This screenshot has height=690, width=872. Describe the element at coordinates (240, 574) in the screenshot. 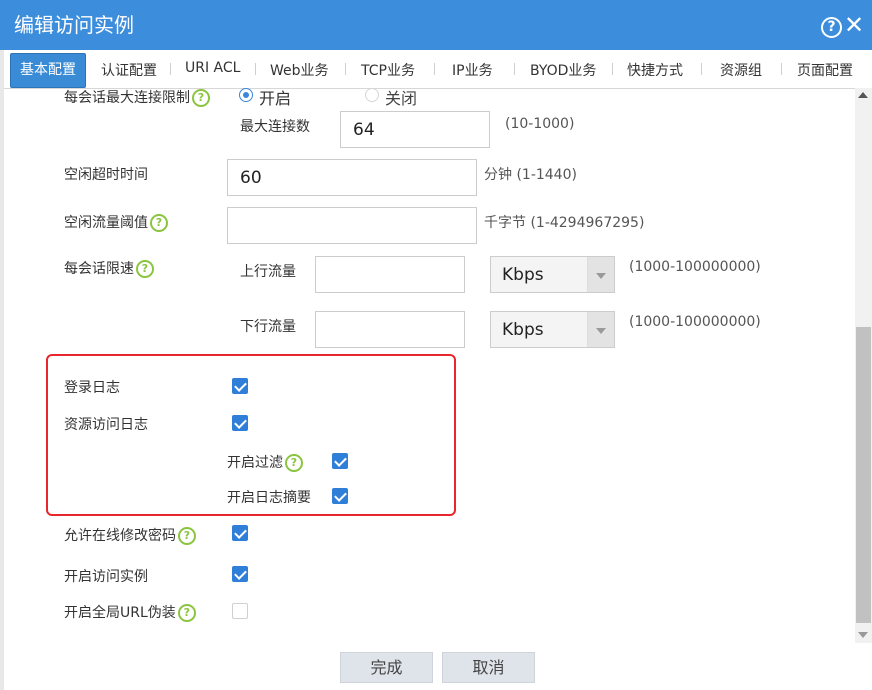

I see `enable-instance-checkbox` at that location.